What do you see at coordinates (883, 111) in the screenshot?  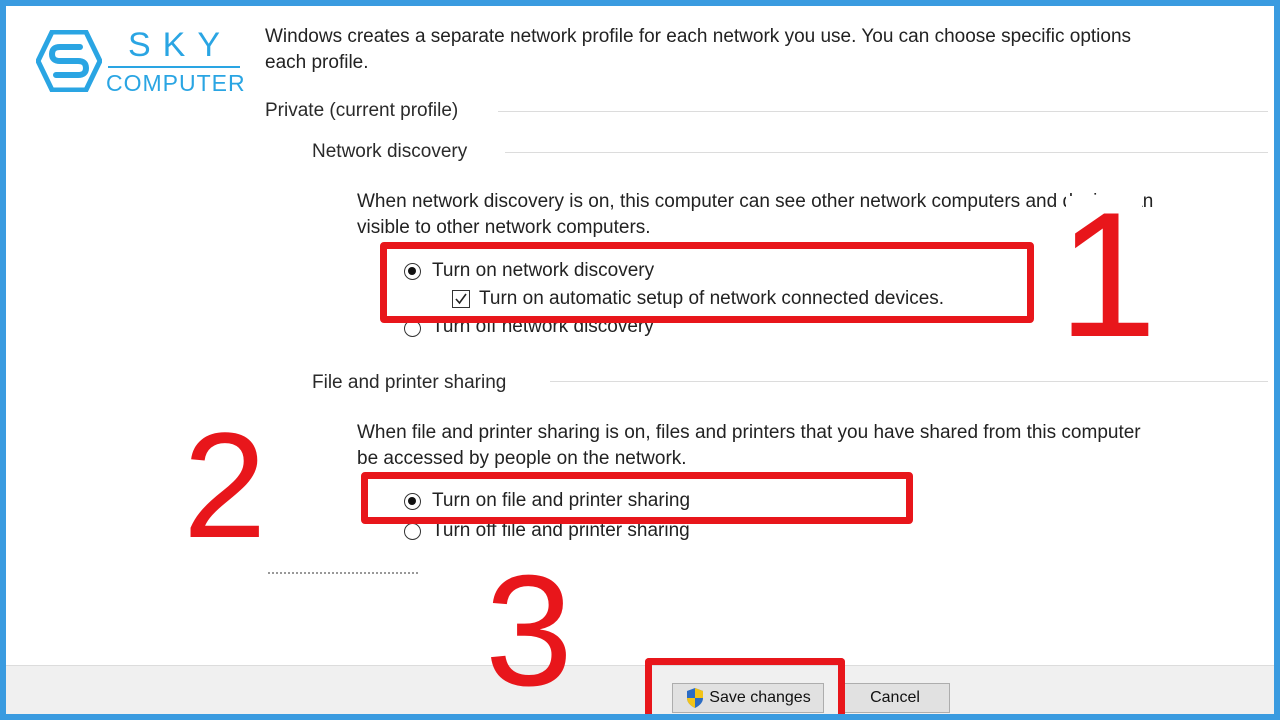 I see `profile-divider` at bounding box center [883, 111].